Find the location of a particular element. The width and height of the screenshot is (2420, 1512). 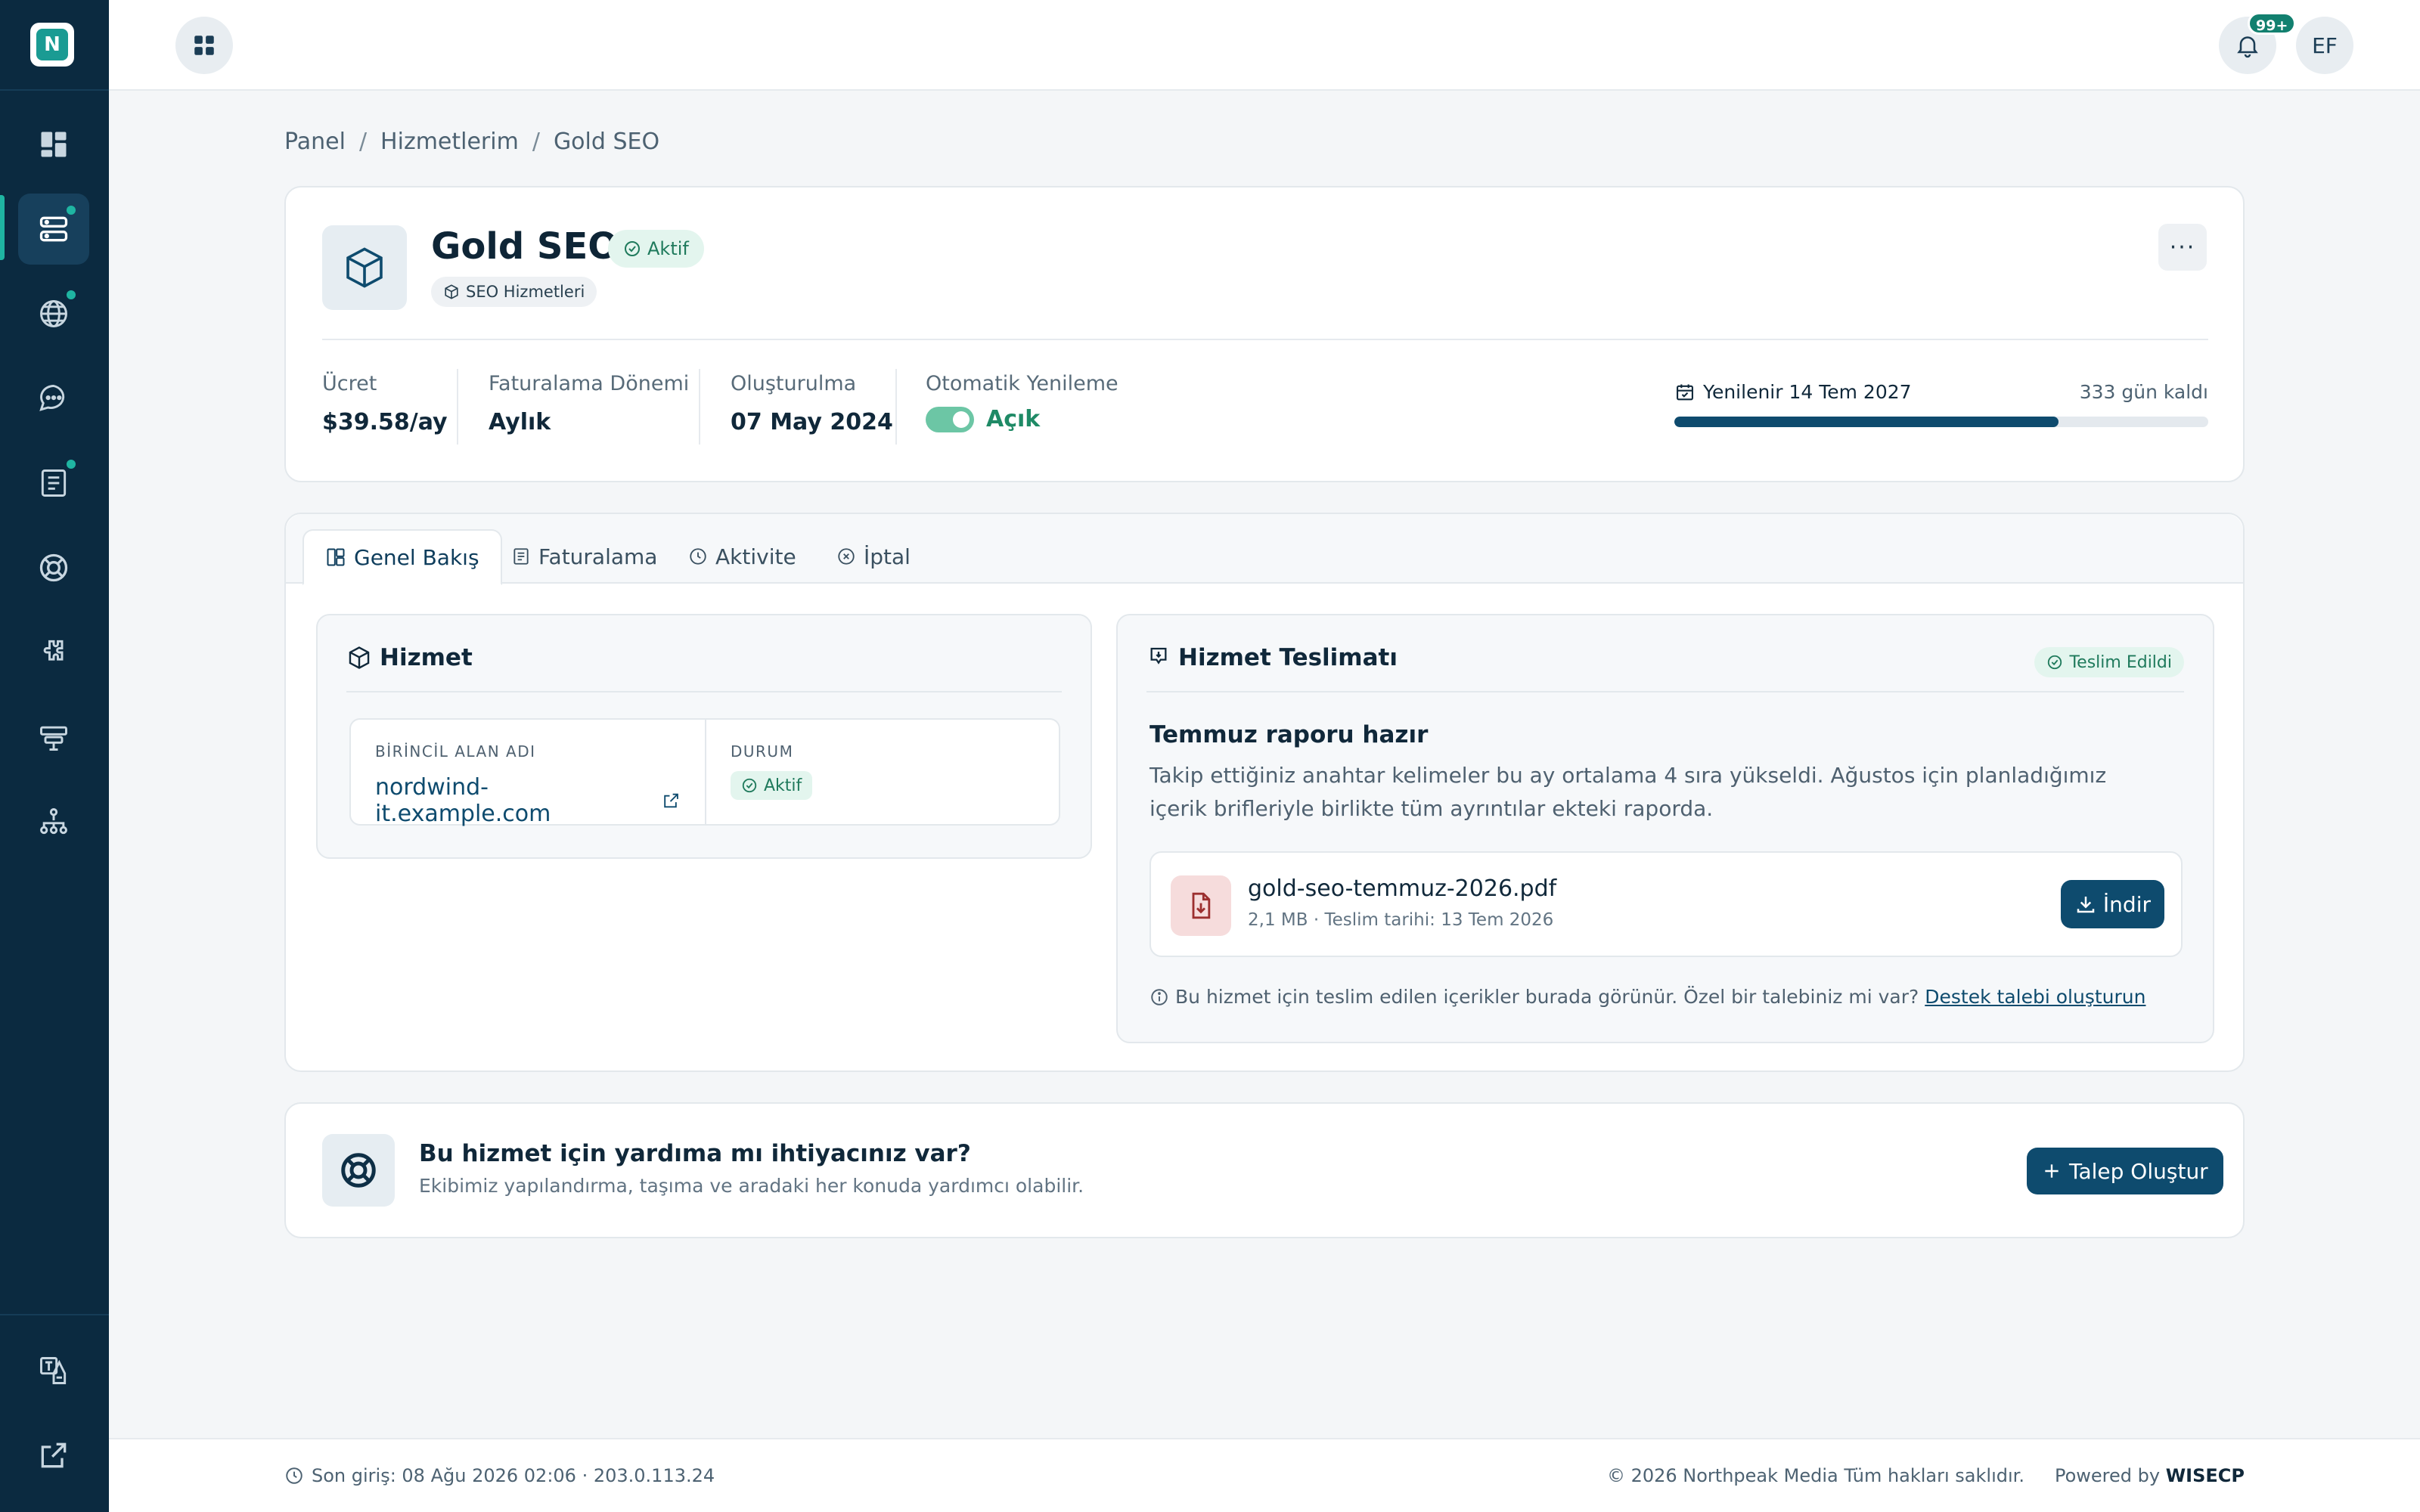

tab-overview: Genel Bakış is located at coordinates (402, 557).